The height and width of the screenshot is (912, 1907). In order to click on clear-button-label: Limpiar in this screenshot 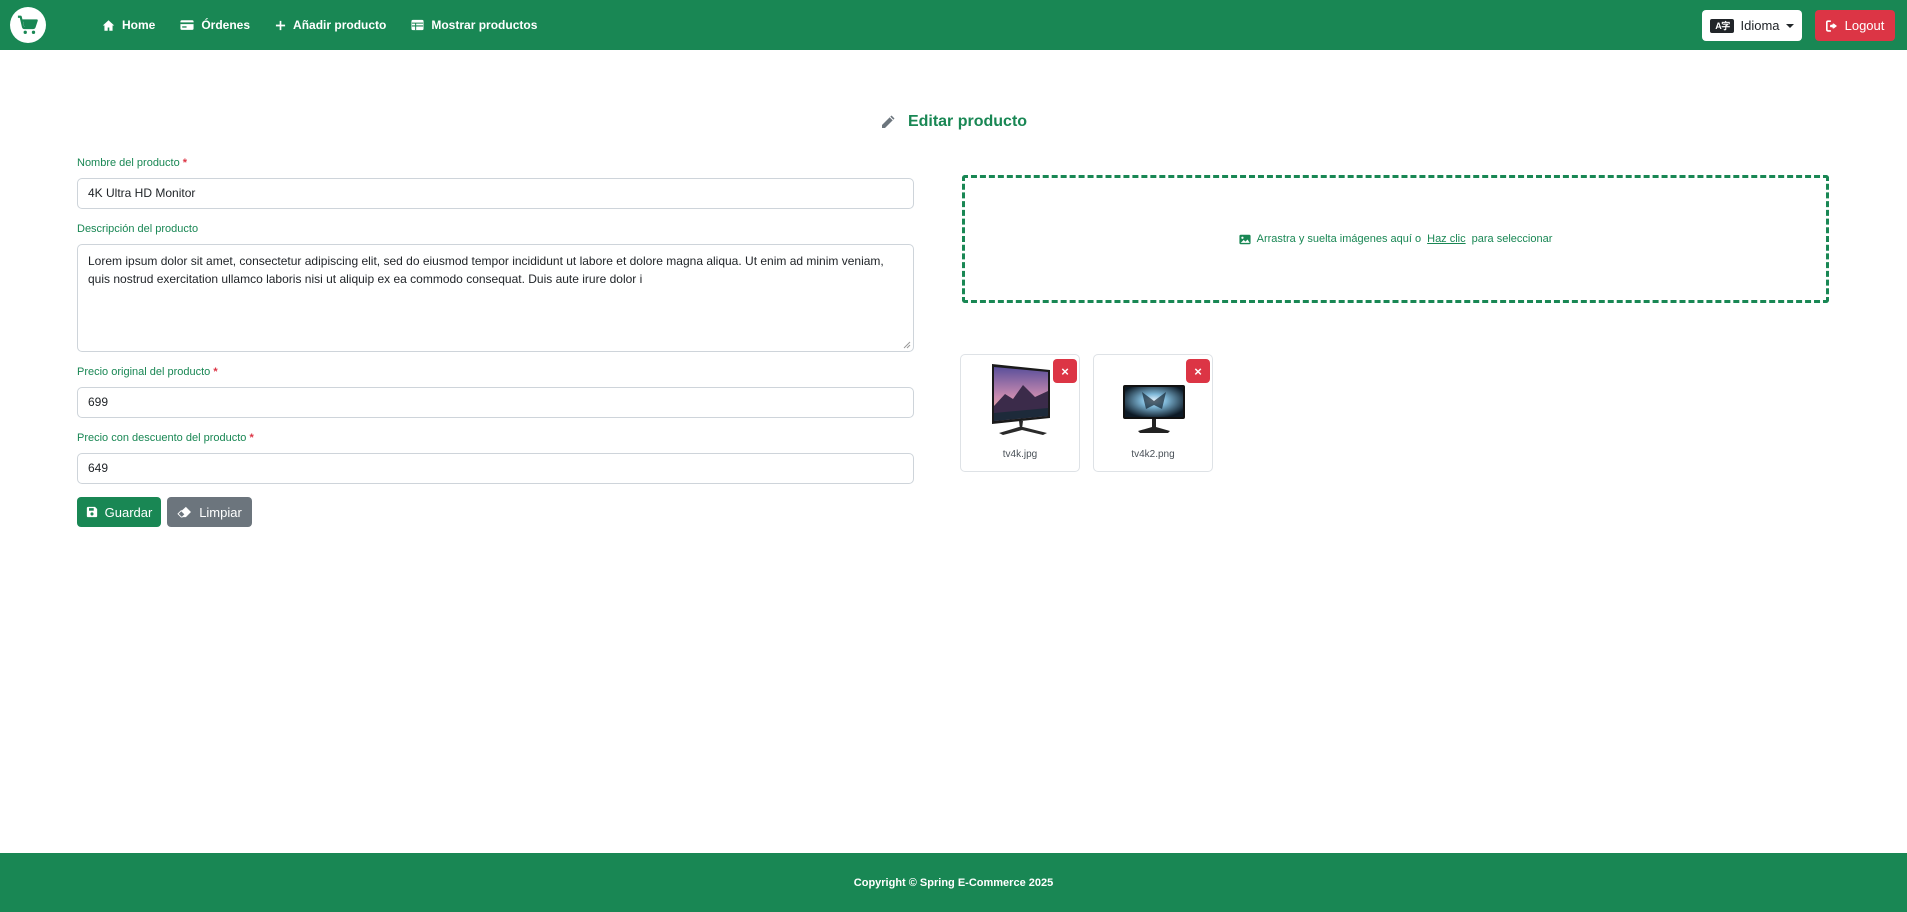, I will do `click(220, 512)`.